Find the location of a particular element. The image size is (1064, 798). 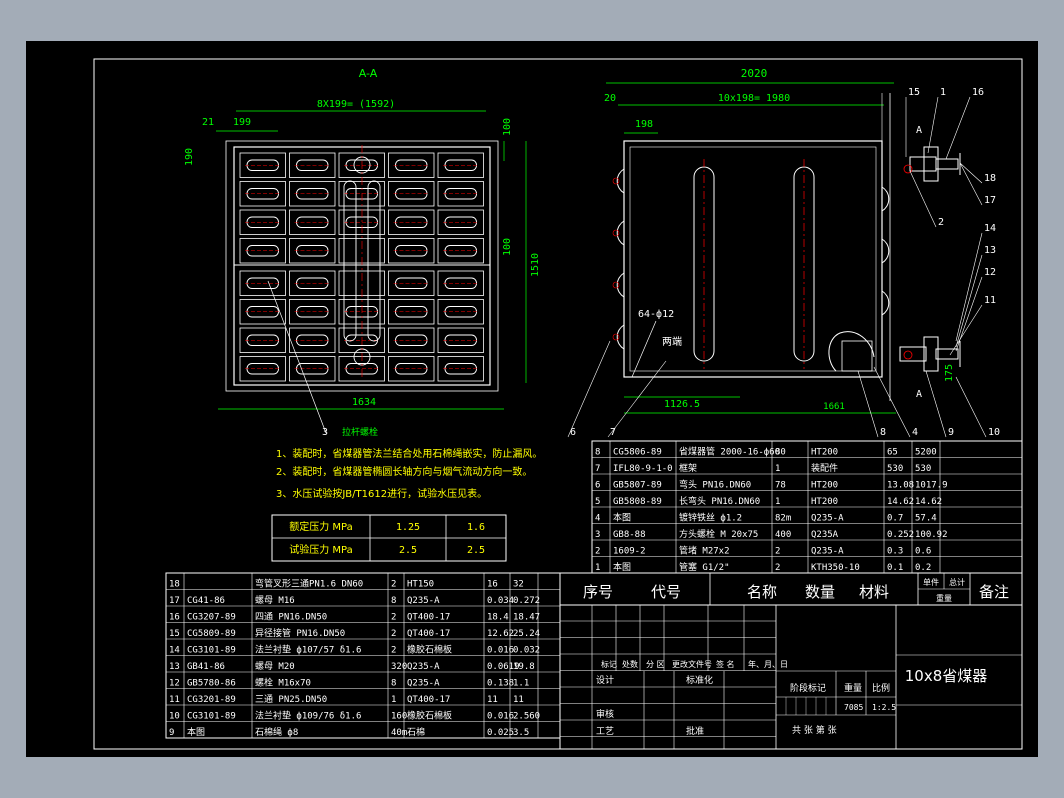

tb-r1-0: 标记 is located at coordinates (609, 664).